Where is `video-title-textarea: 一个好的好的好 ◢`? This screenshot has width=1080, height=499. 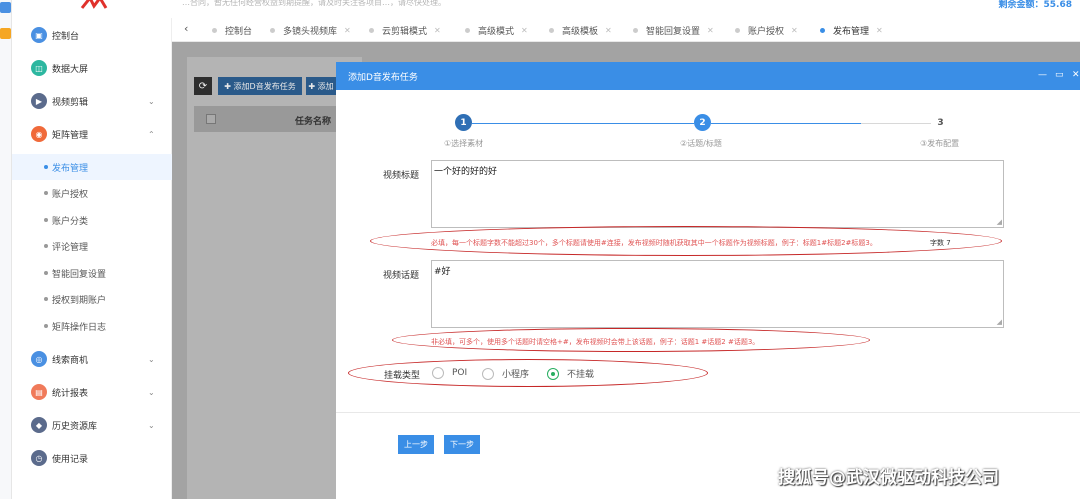
video-title-textarea: 一个好的好的好 ◢ is located at coordinates (717, 194).